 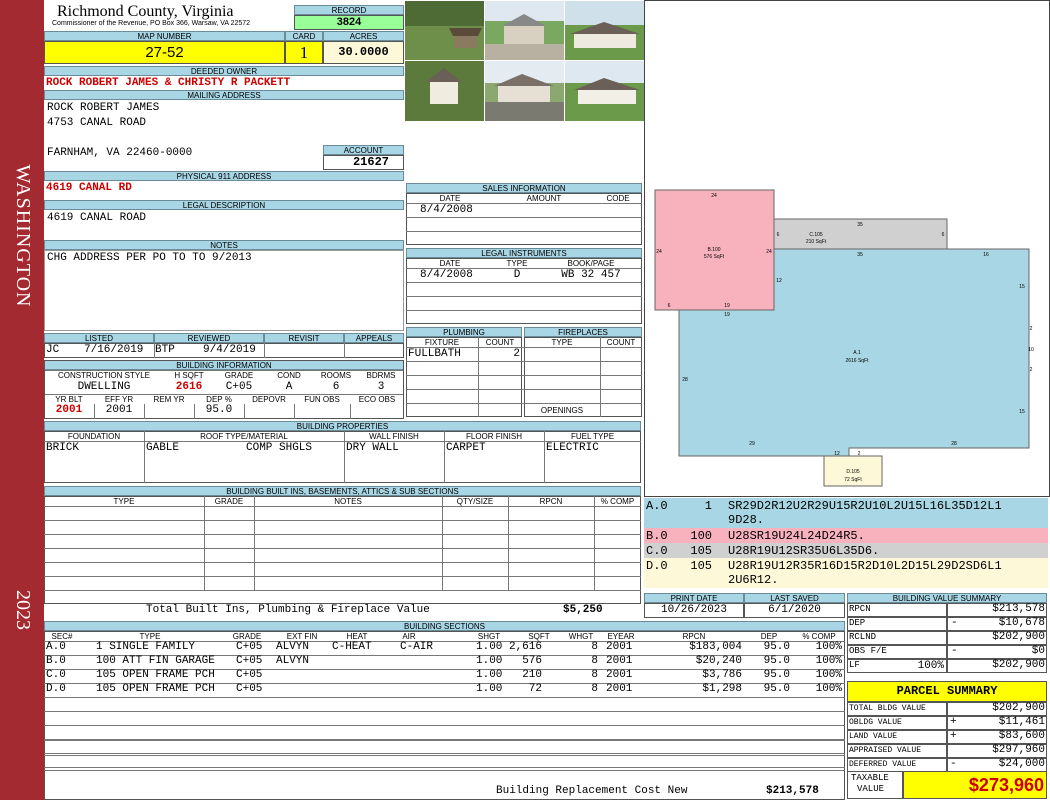 What do you see at coordinates (562, 410) in the screenshot?
I see `openings-label: OPENINGS` at bounding box center [562, 410].